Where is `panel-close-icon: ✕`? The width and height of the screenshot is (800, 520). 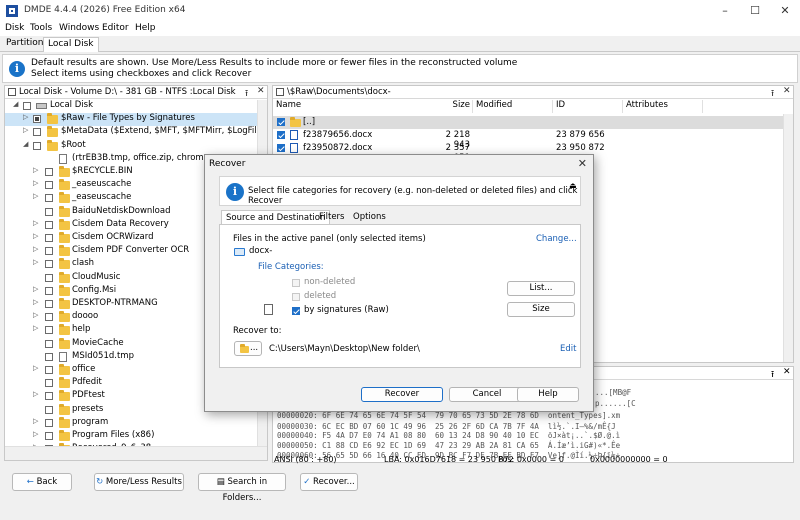
panel-close-icon: ✕ is located at coordinates (262, 91).